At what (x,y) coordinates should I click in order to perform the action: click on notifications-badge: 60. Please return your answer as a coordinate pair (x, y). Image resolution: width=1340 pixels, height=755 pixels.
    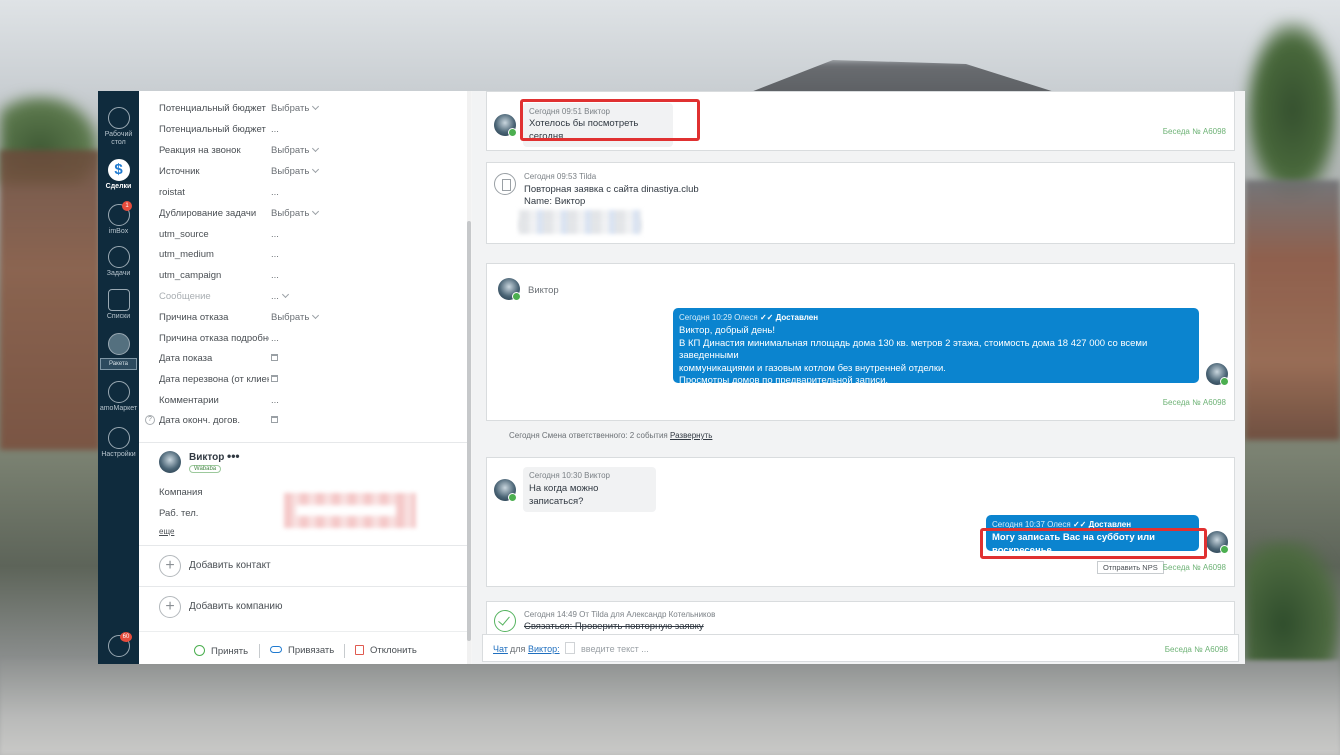
    Looking at the image, I should click on (126, 637).